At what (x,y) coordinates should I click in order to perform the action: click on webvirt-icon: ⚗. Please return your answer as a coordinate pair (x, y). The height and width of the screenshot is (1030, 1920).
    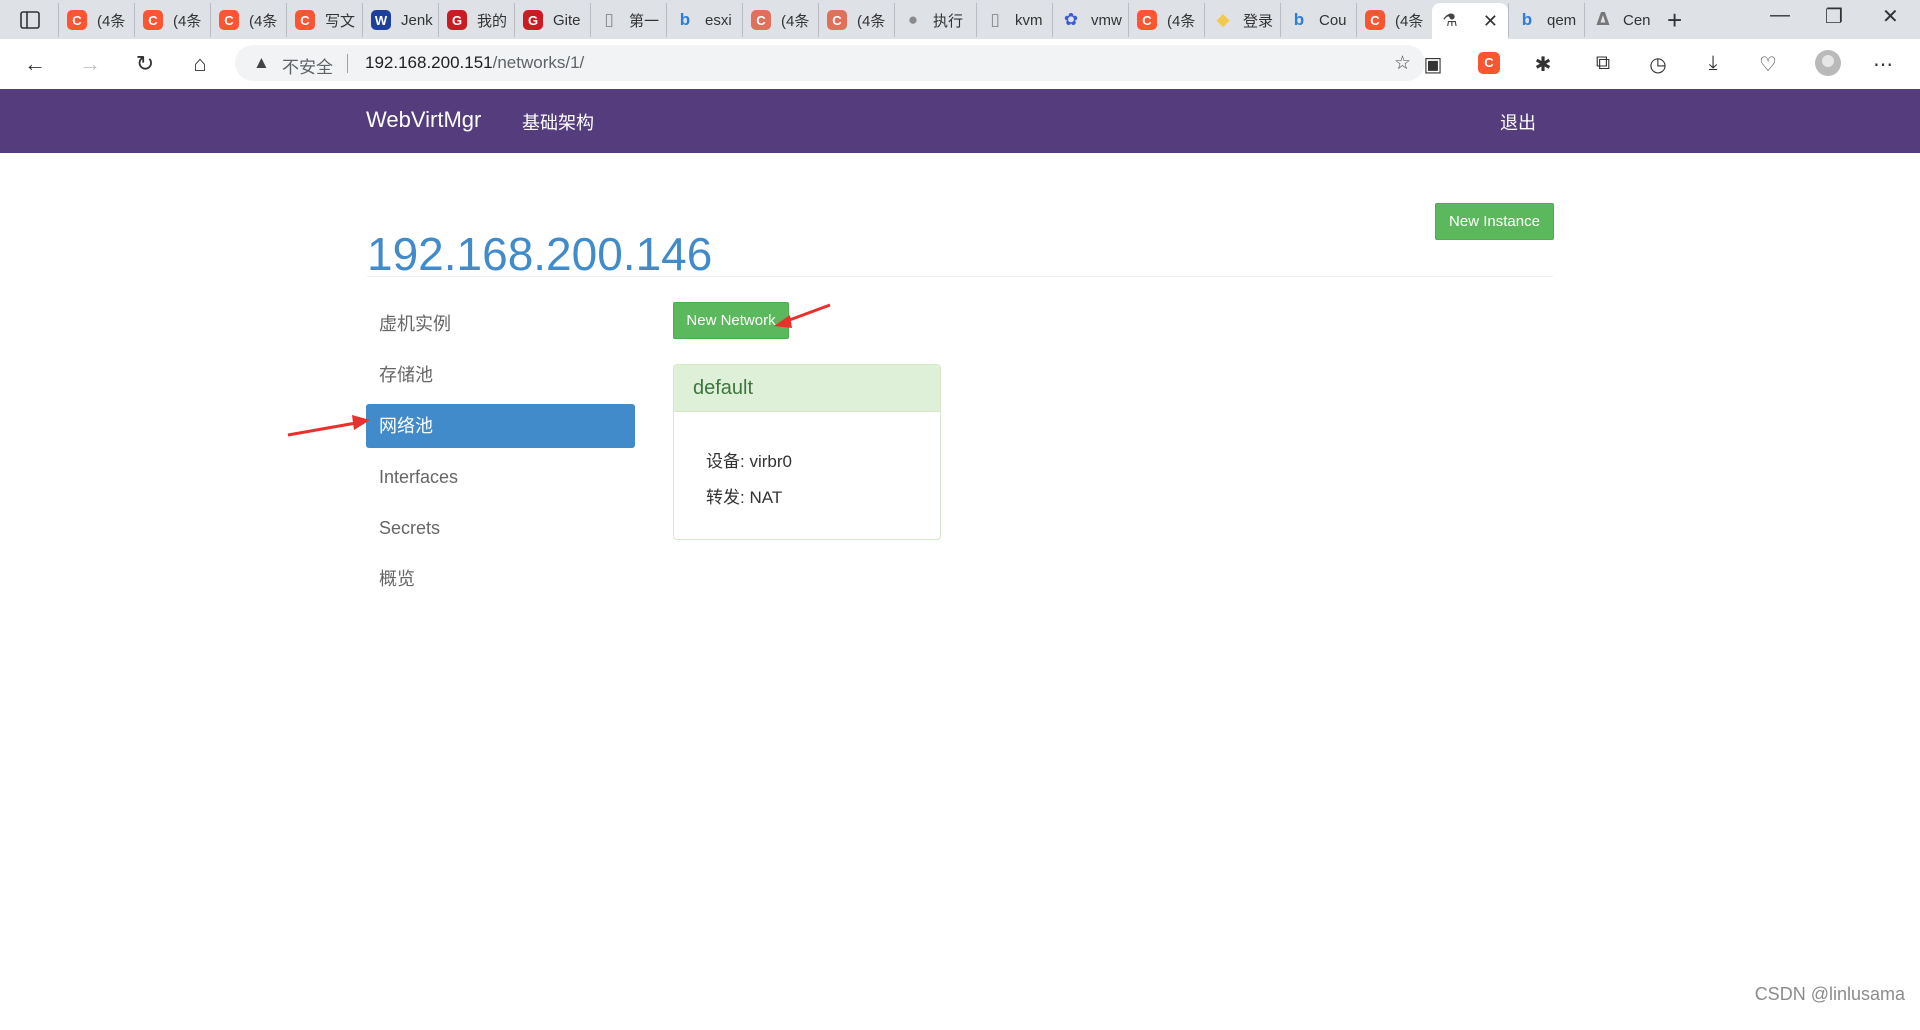
    Looking at the image, I should click on (1450, 20).